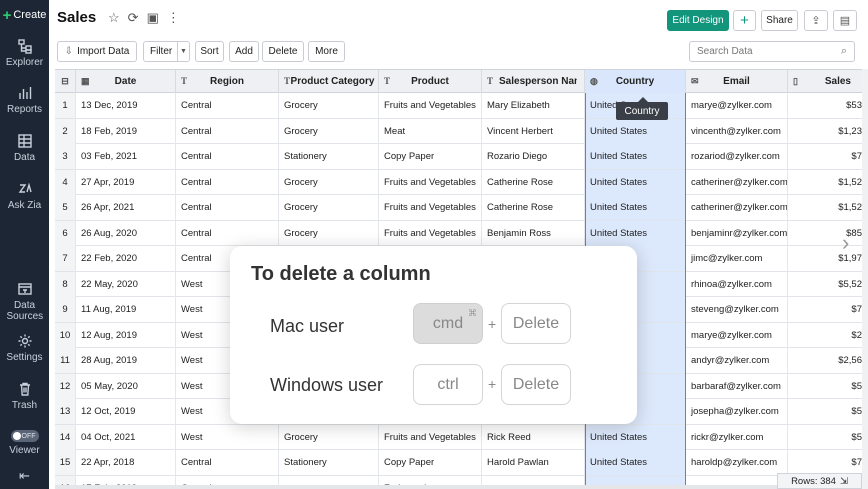 The width and height of the screenshot is (868, 489). Describe the element at coordinates (845, 243) in the screenshot. I see `chevron-right-icon: ›` at that location.